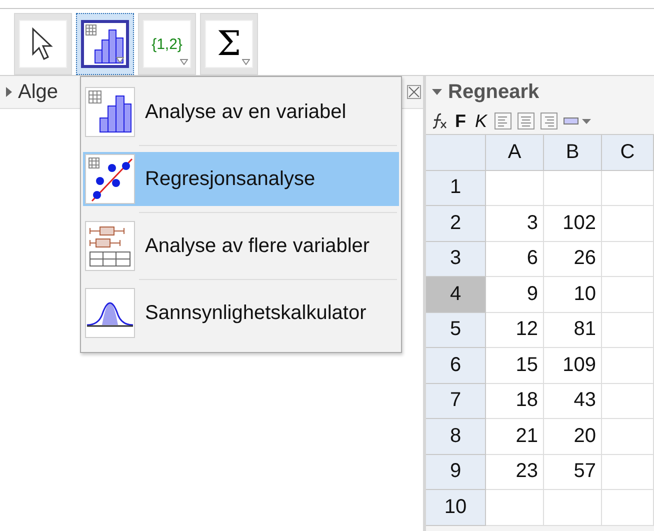 Image resolution: width=654 pixels, height=531 pixels. What do you see at coordinates (38, 92) in the screenshot?
I see `panel-title: Alge` at bounding box center [38, 92].